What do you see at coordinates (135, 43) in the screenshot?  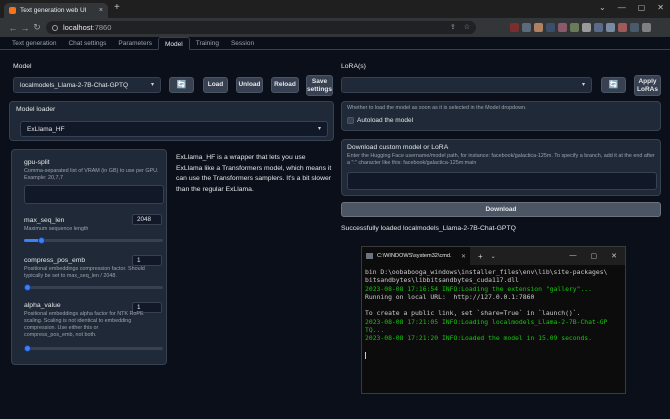 I see `tab-parameters: Parameters` at bounding box center [135, 43].